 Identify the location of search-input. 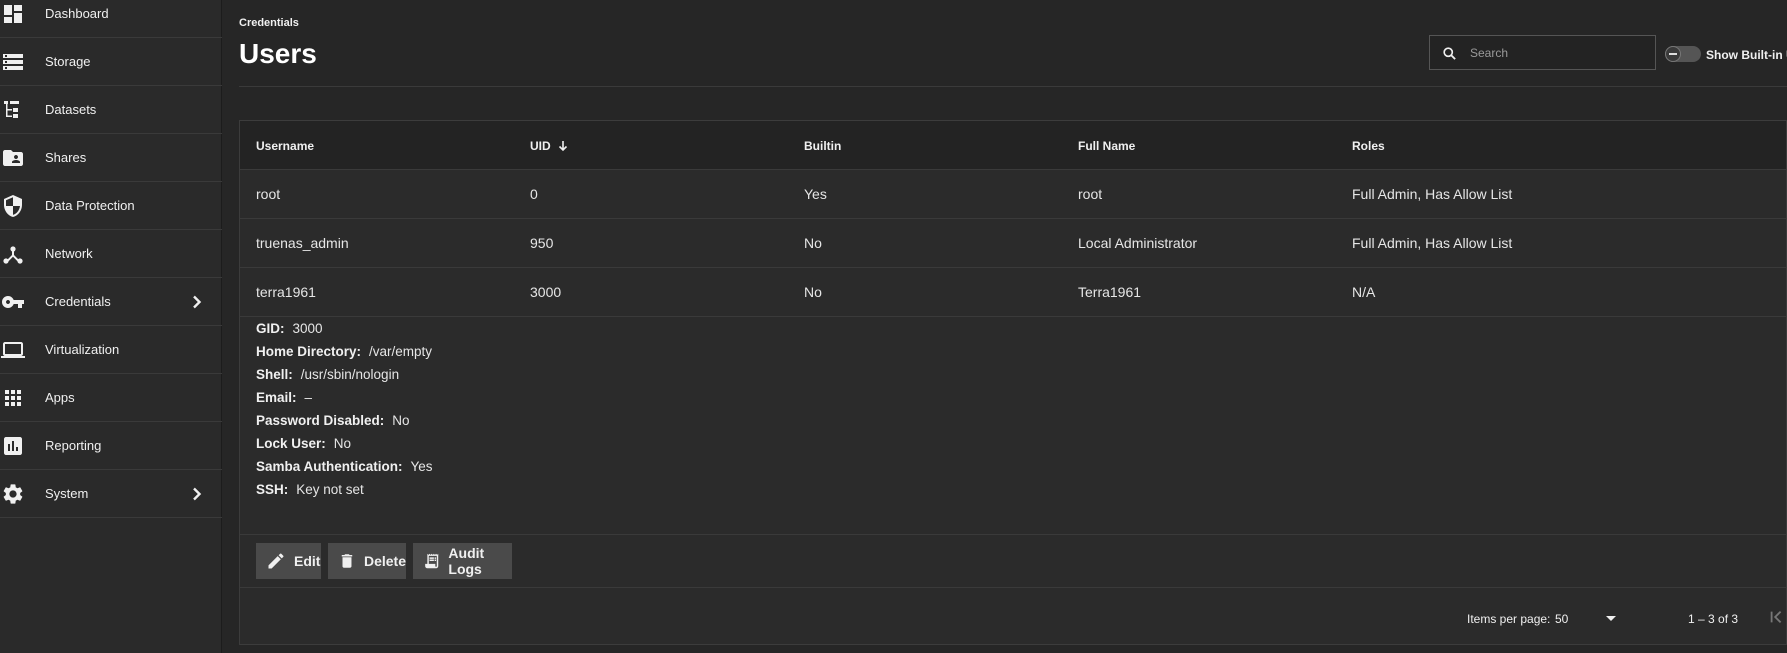
(1560, 53).